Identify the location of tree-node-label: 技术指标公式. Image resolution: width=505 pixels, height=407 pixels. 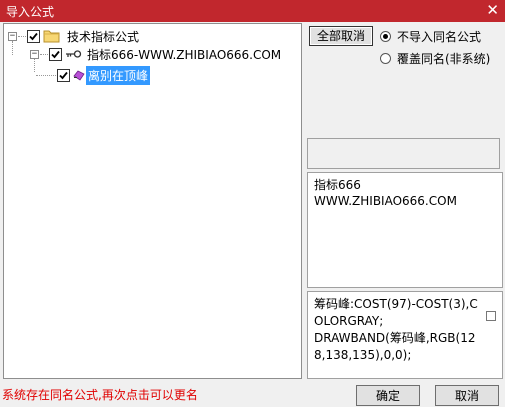
(103, 36).